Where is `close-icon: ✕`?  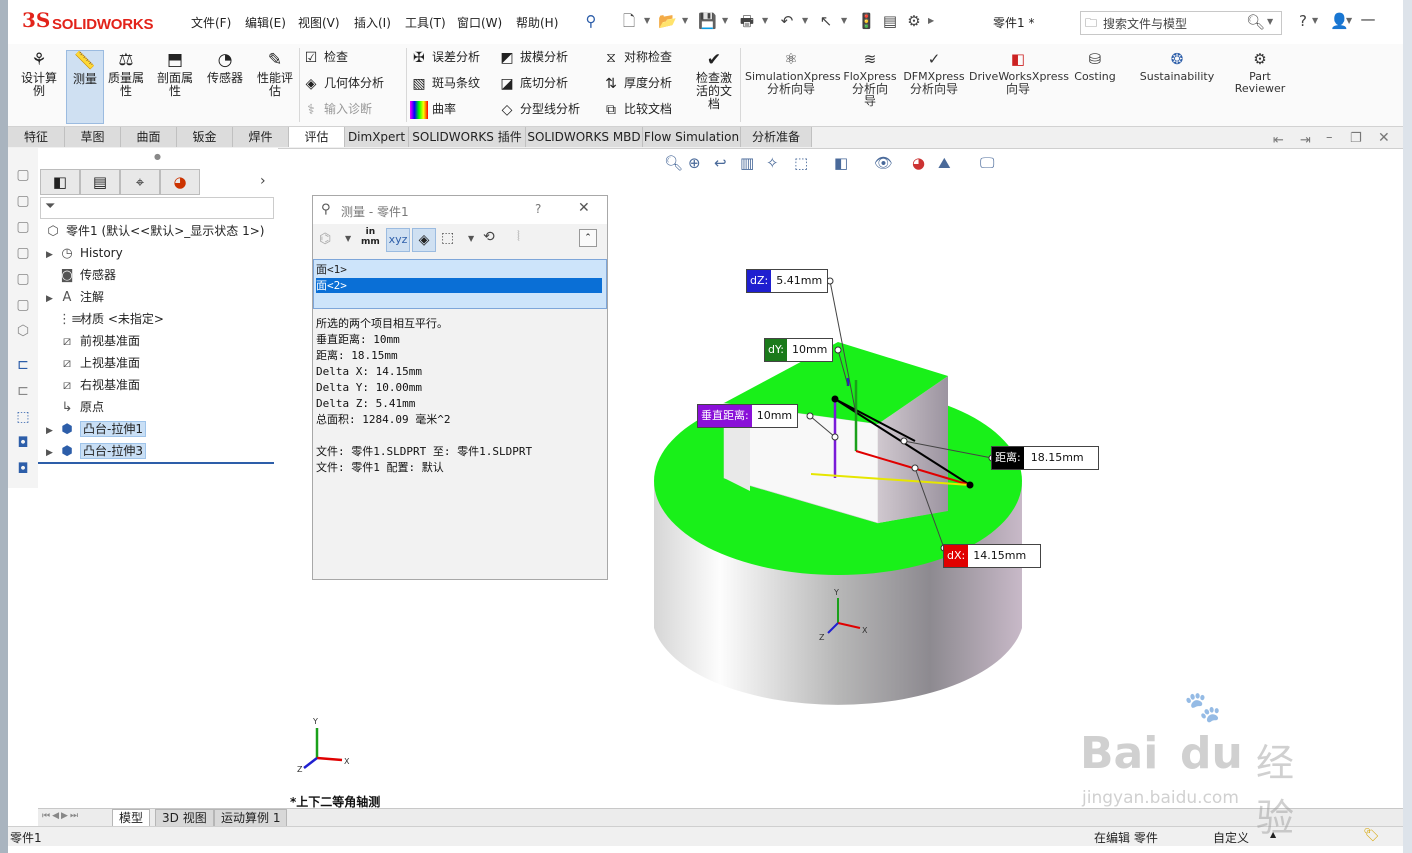 close-icon: ✕ is located at coordinates (584, 208).